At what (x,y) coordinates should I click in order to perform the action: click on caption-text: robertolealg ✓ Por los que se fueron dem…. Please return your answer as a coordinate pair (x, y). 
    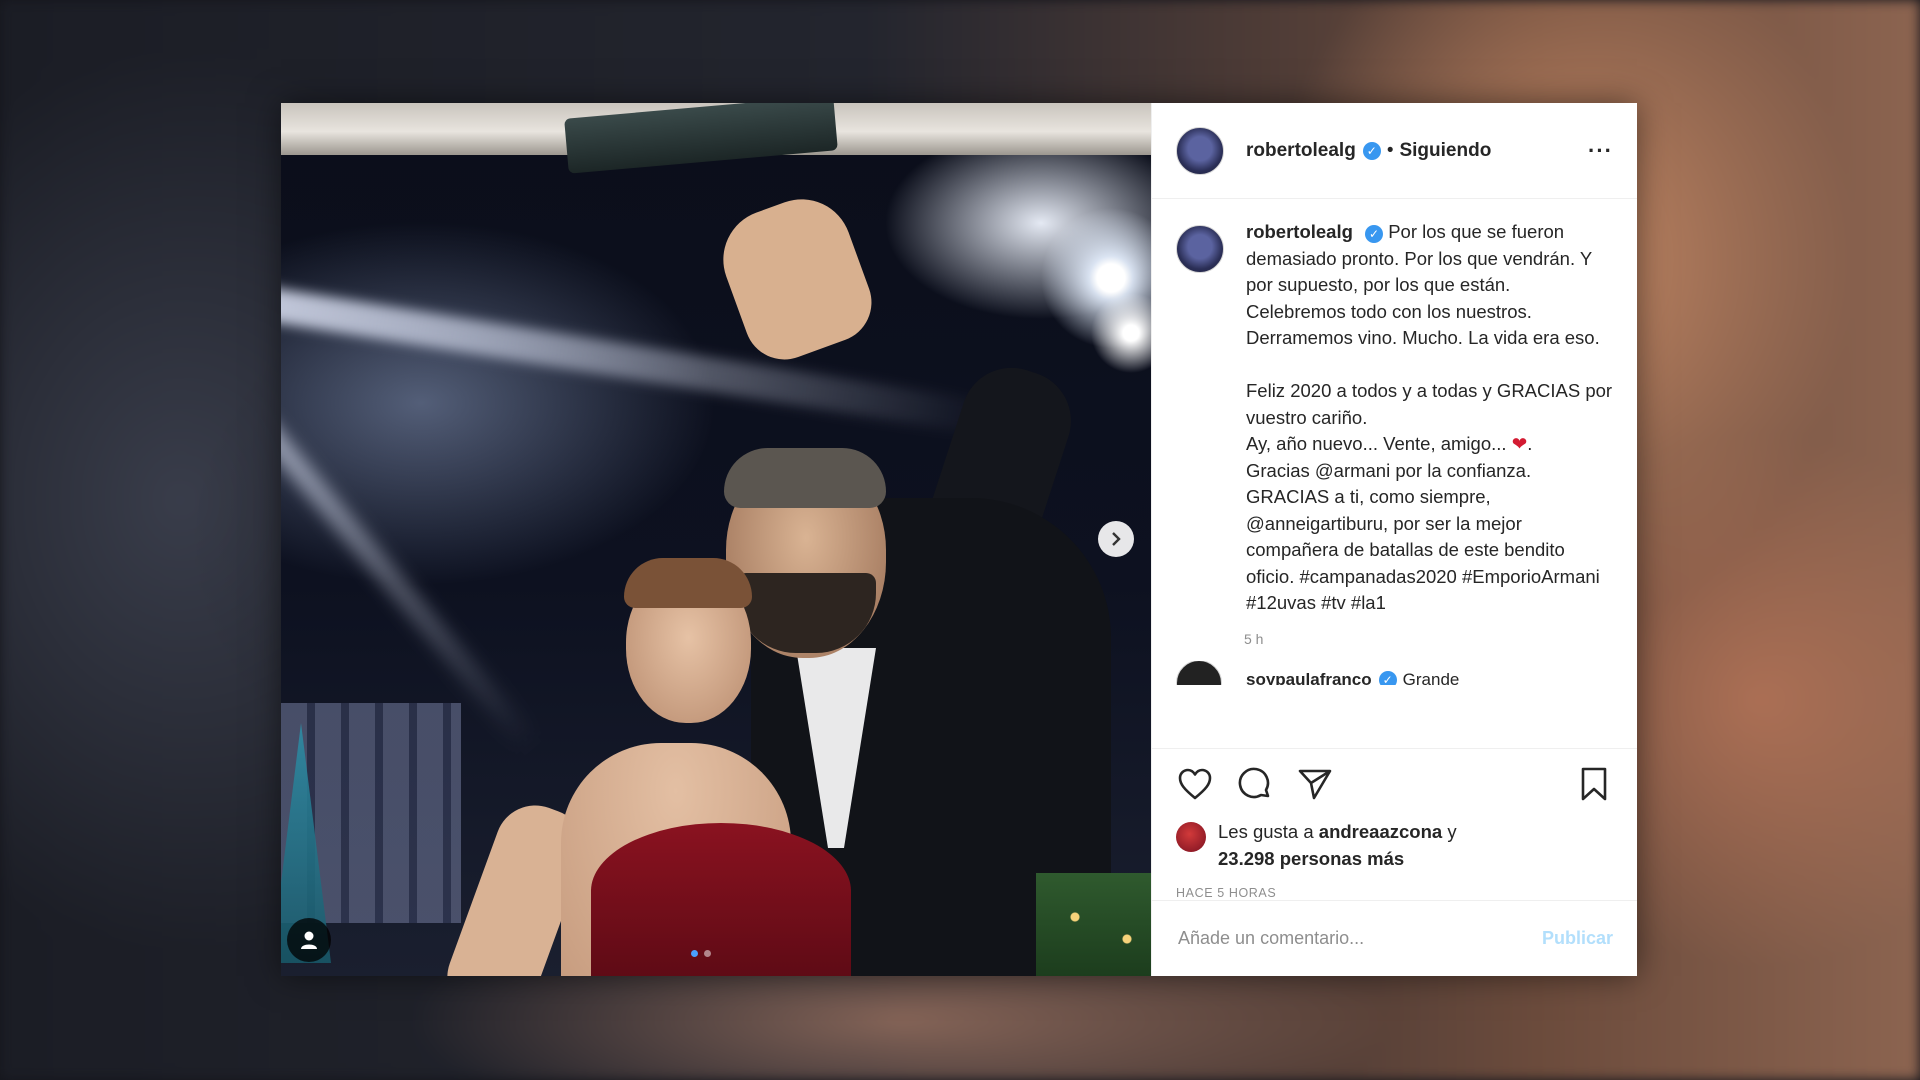
    Looking at the image, I should click on (1429, 418).